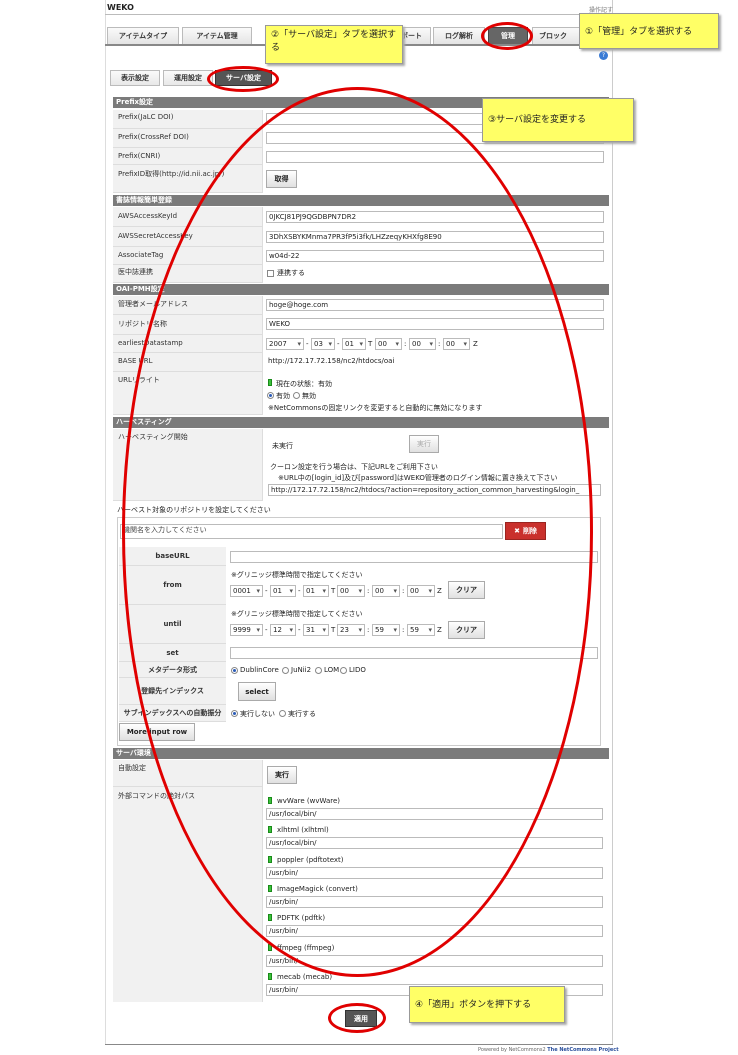  What do you see at coordinates (317, 888) in the screenshot?
I see `command-name-imagemagick: ImageMagick (convert)` at bounding box center [317, 888].